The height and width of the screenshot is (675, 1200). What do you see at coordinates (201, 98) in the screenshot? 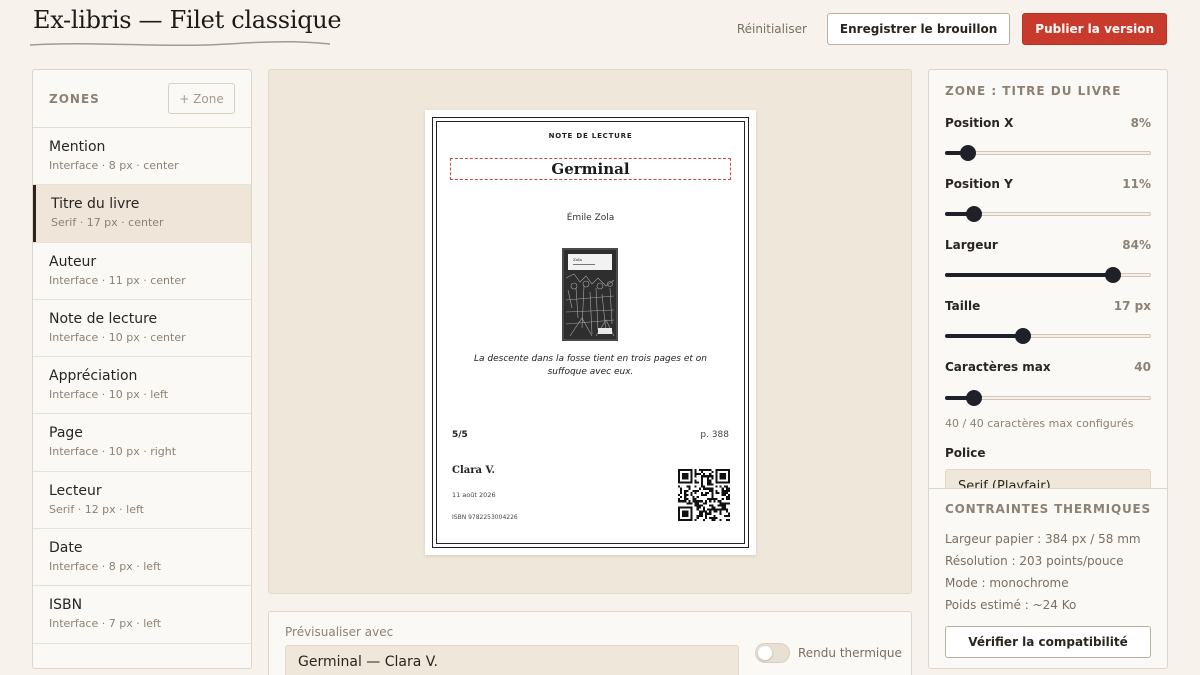
I see `add-zone-button: + Zone` at bounding box center [201, 98].